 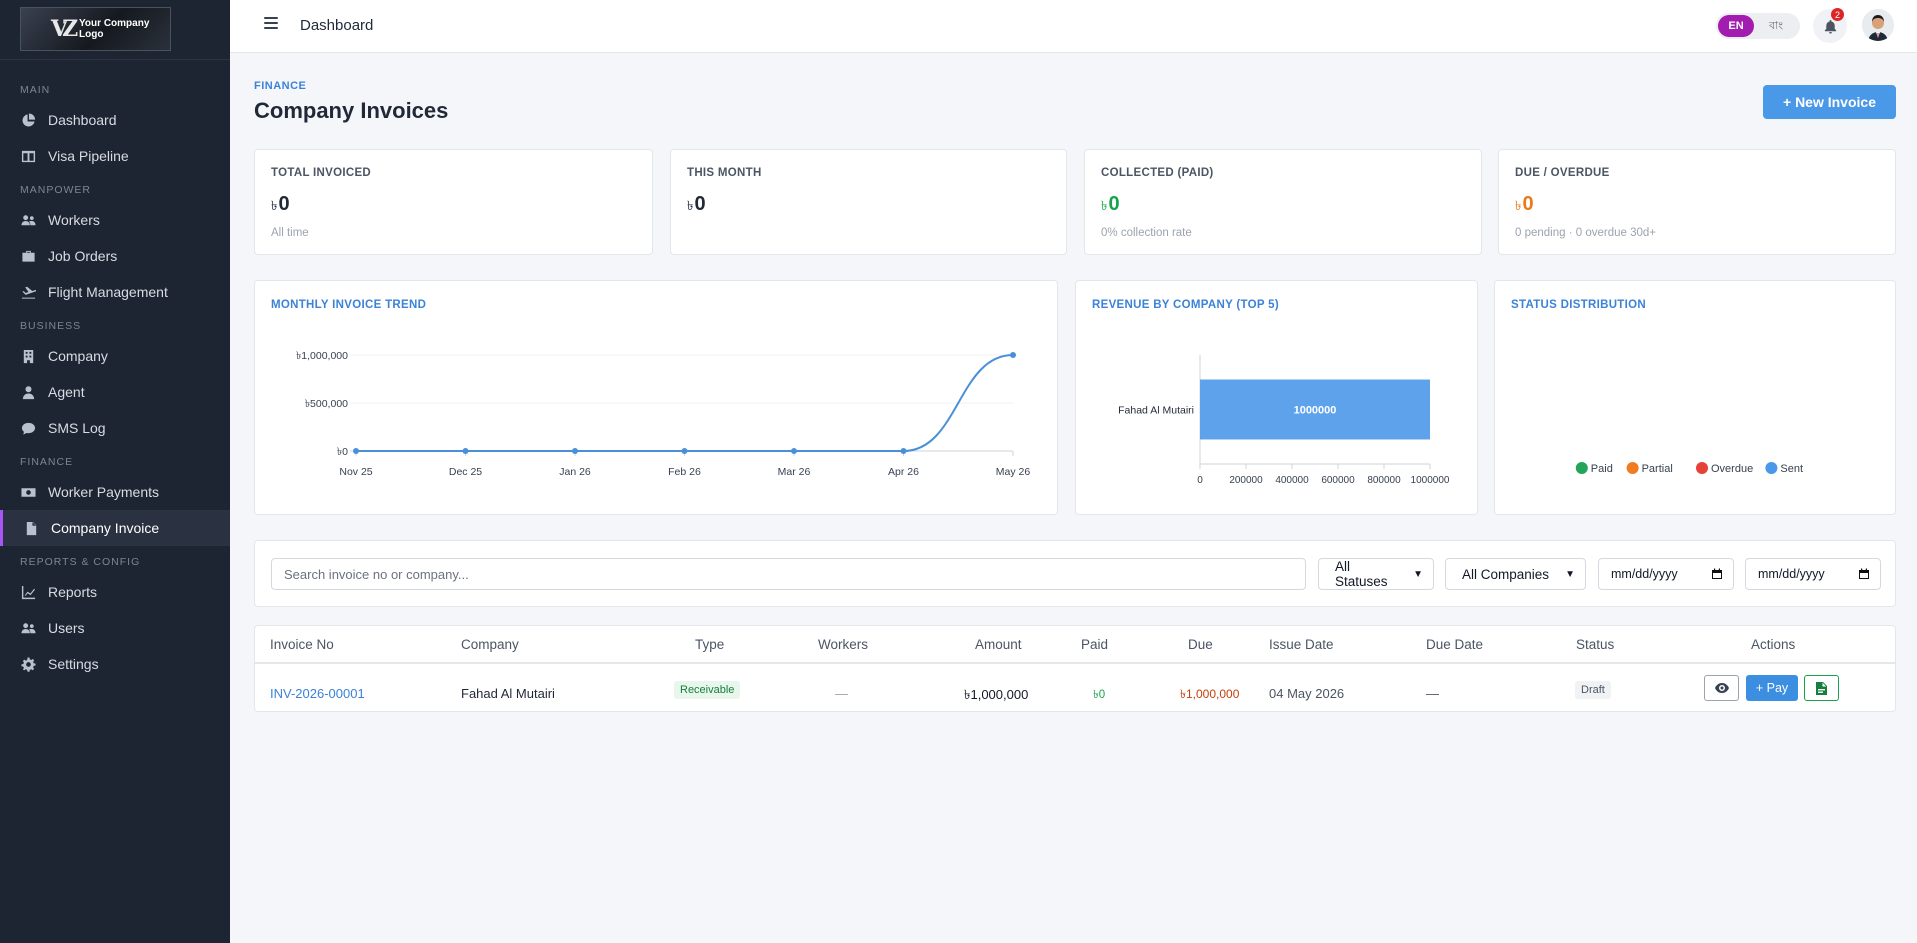 What do you see at coordinates (1602, 469) in the screenshot?
I see `legend-label: Paid` at bounding box center [1602, 469].